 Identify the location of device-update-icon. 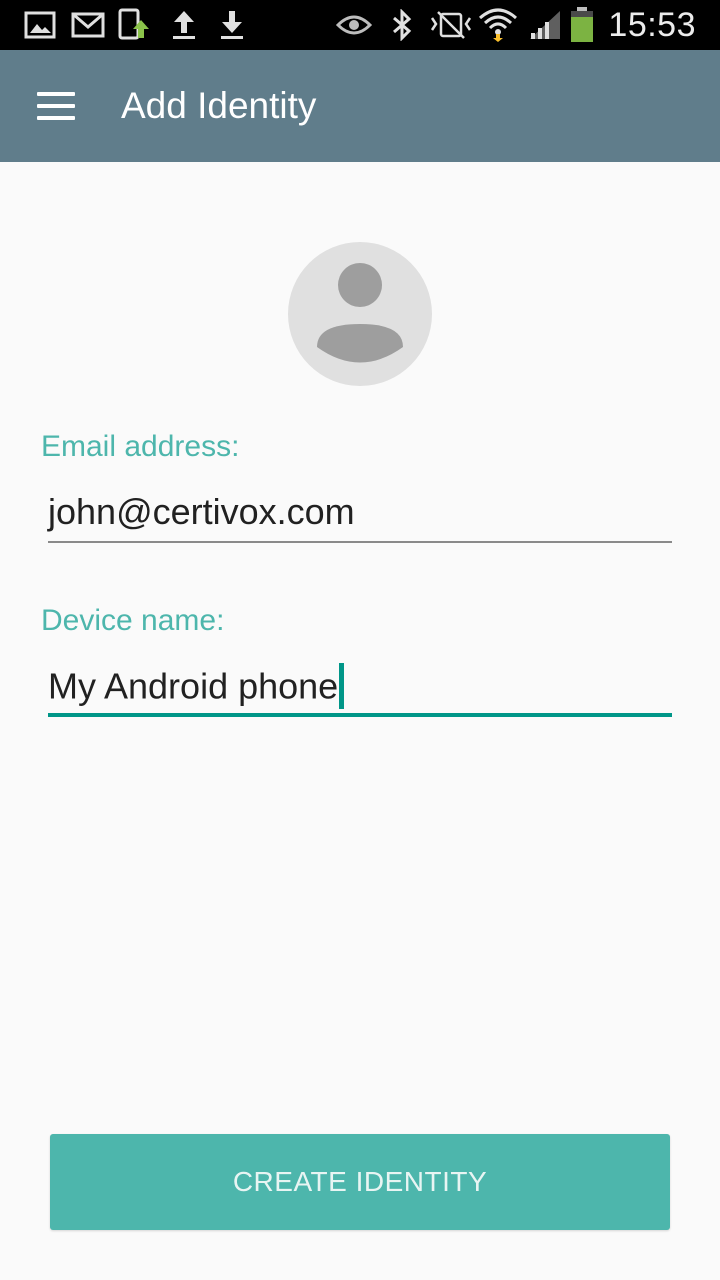
(135, 25).